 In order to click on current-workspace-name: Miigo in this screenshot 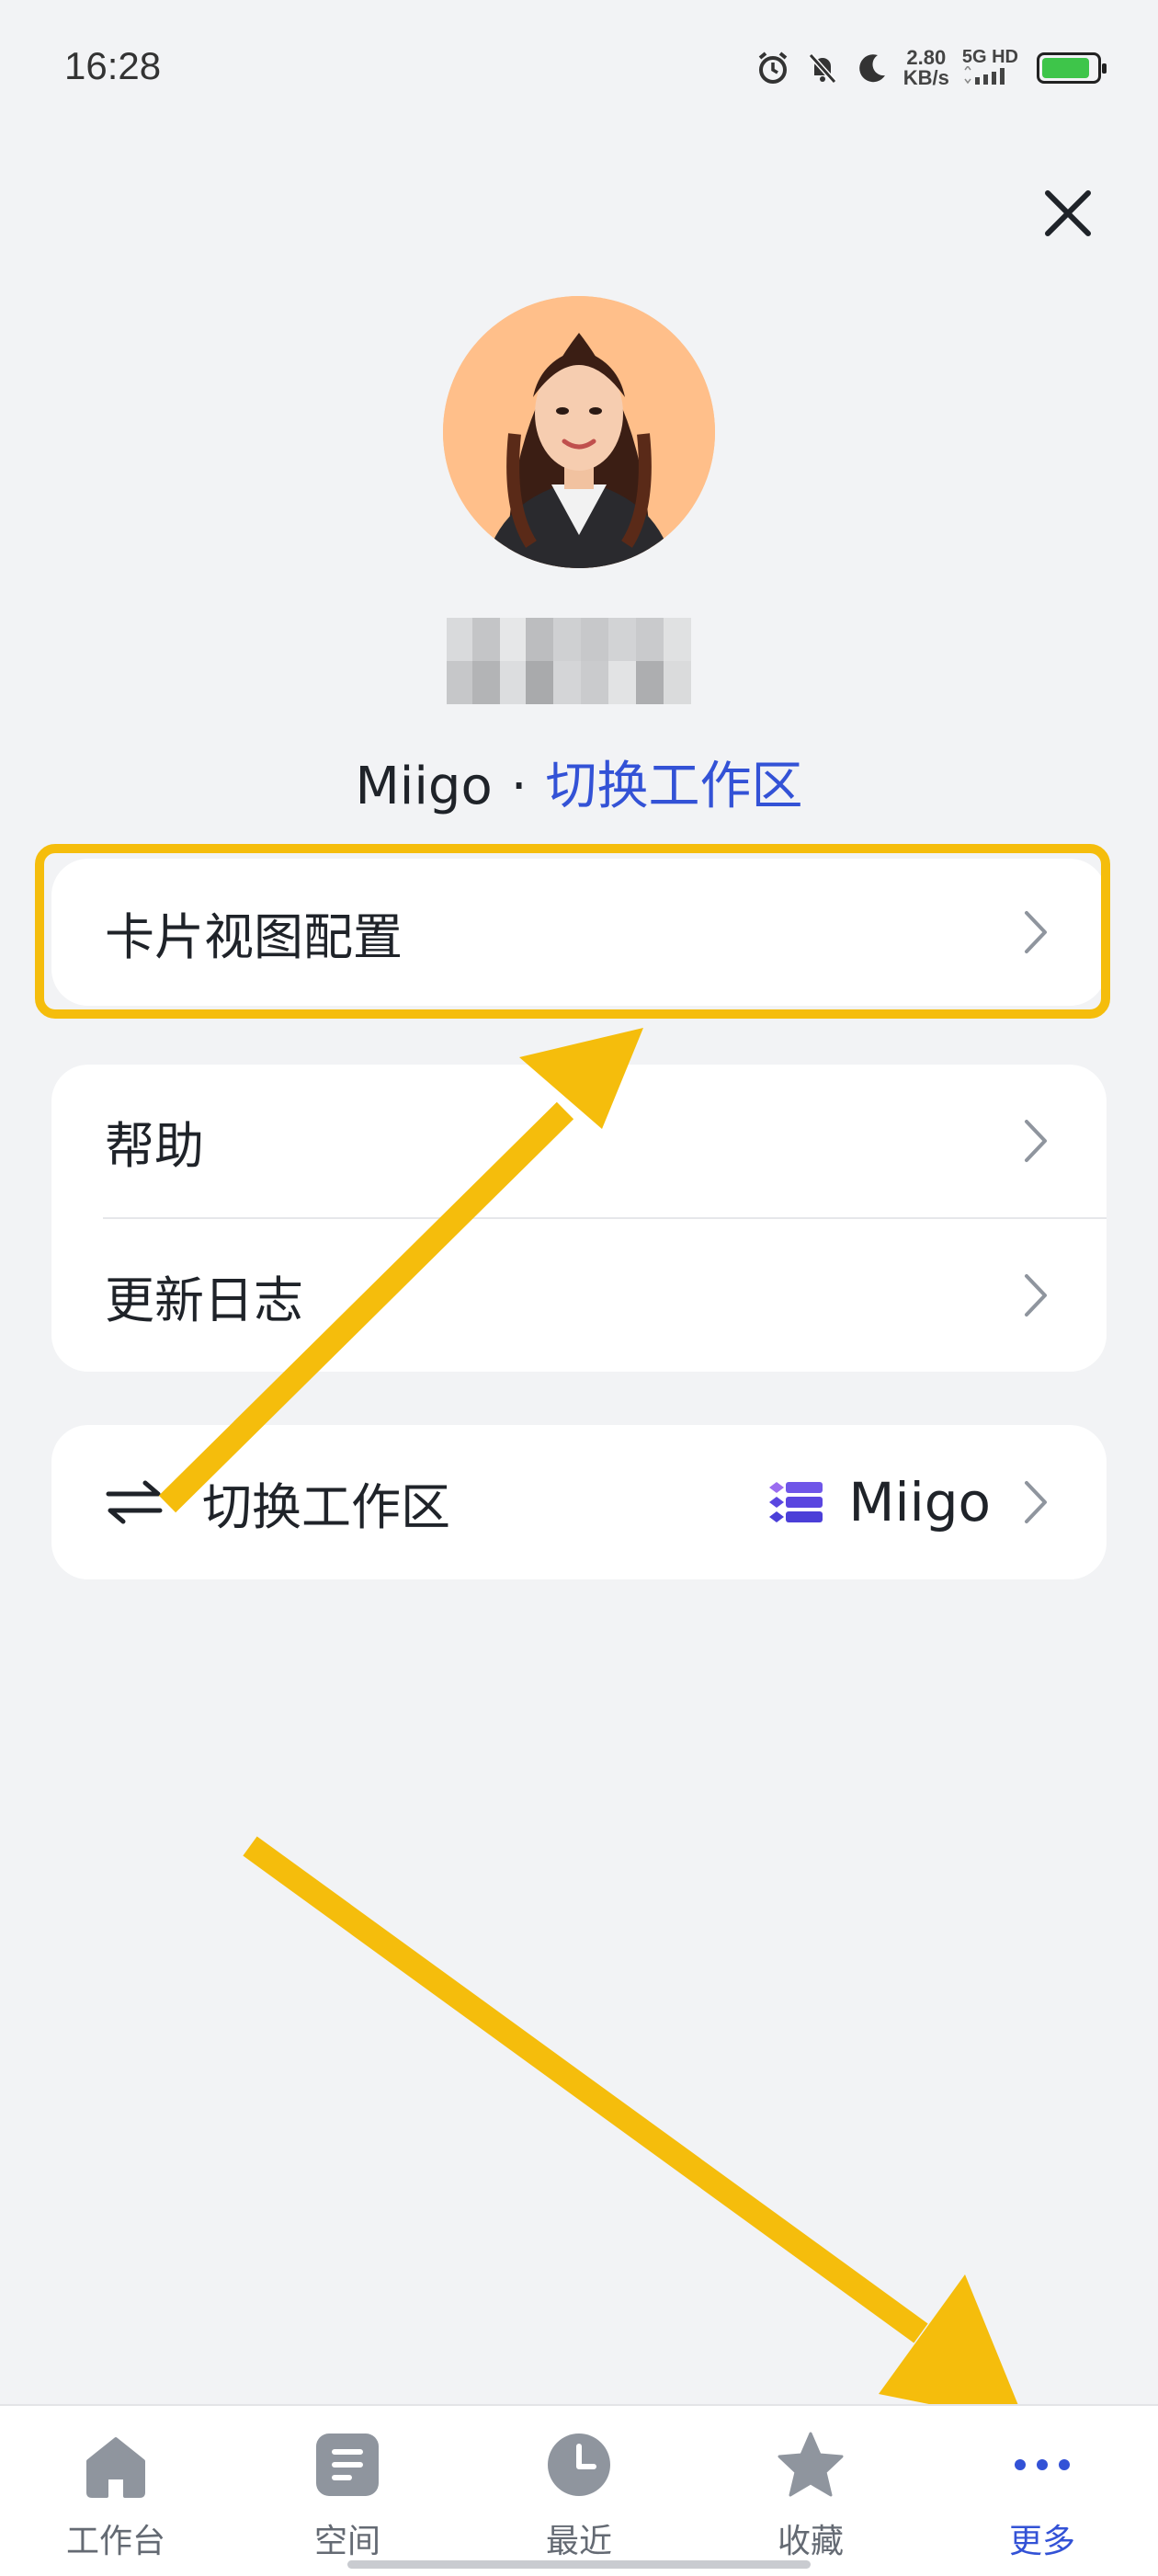, I will do `click(920, 1502)`.